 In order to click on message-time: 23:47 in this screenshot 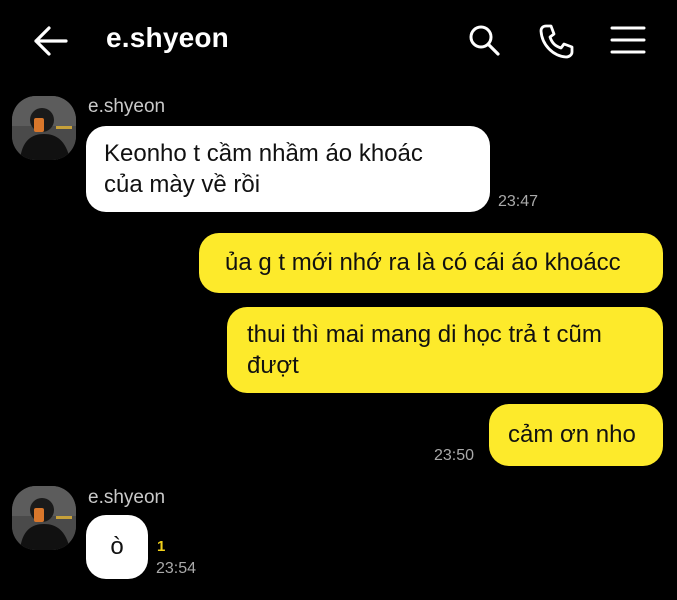, I will do `click(518, 201)`.